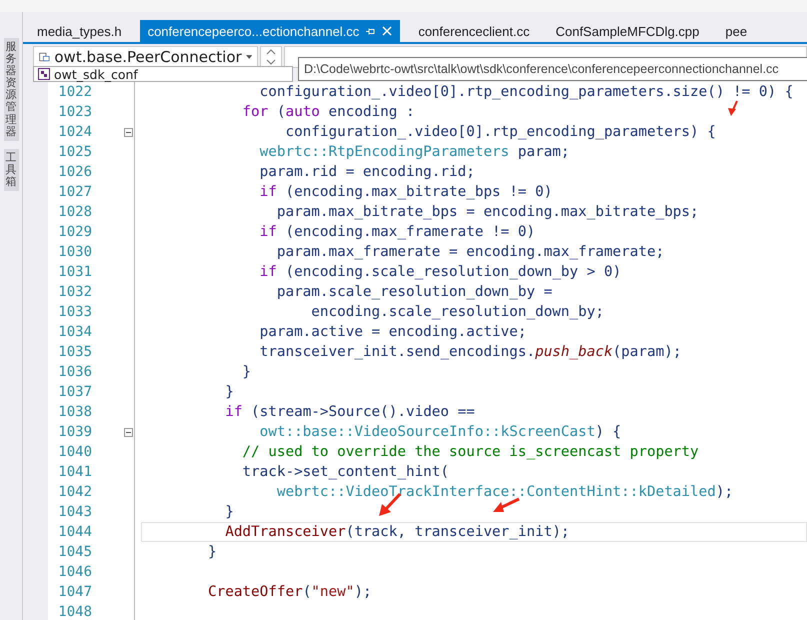 This screenshot has height=620, width=807. Describe the element at coordinates (75, 412) in the screenshot. I see `line-number: 1038` at that location.